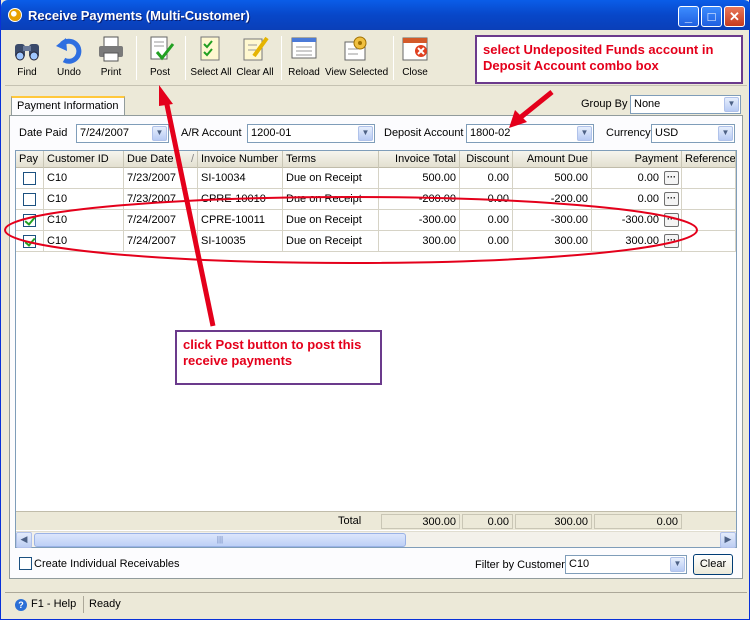  I want to click on post-button: Post, so click(160, 59).